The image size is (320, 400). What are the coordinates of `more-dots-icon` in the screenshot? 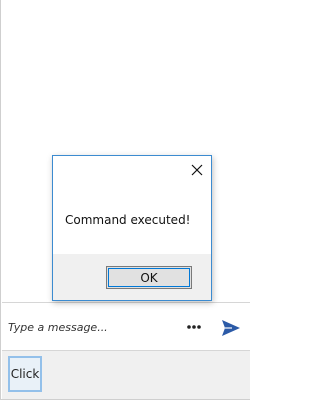 It's located at (194, 327).